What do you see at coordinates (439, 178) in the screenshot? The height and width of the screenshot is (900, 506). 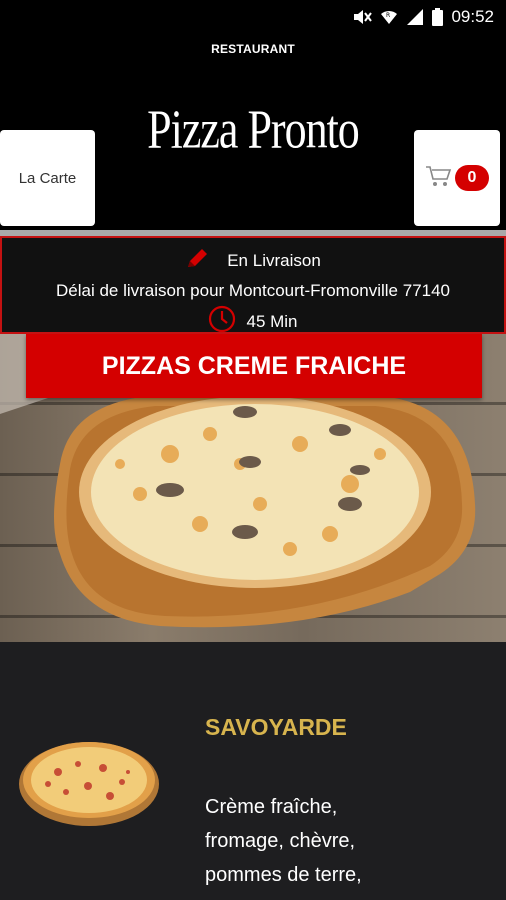 I see `cart-icon` at bounding box center [439, 178].